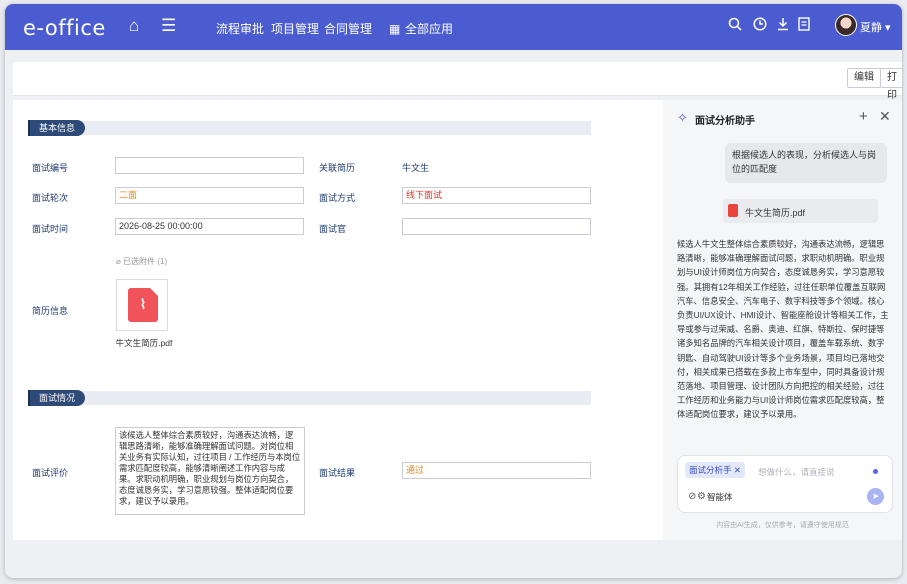 This screenshot has width=907, height=584. What do you see at coordinates (785, 484) in the screenshot?
I see `chat-input-box: 面试分析手 ✕ 想做什么，请直接说 ⊘ ⚙ 智能体 ➤` at bounding box center [785, 484].